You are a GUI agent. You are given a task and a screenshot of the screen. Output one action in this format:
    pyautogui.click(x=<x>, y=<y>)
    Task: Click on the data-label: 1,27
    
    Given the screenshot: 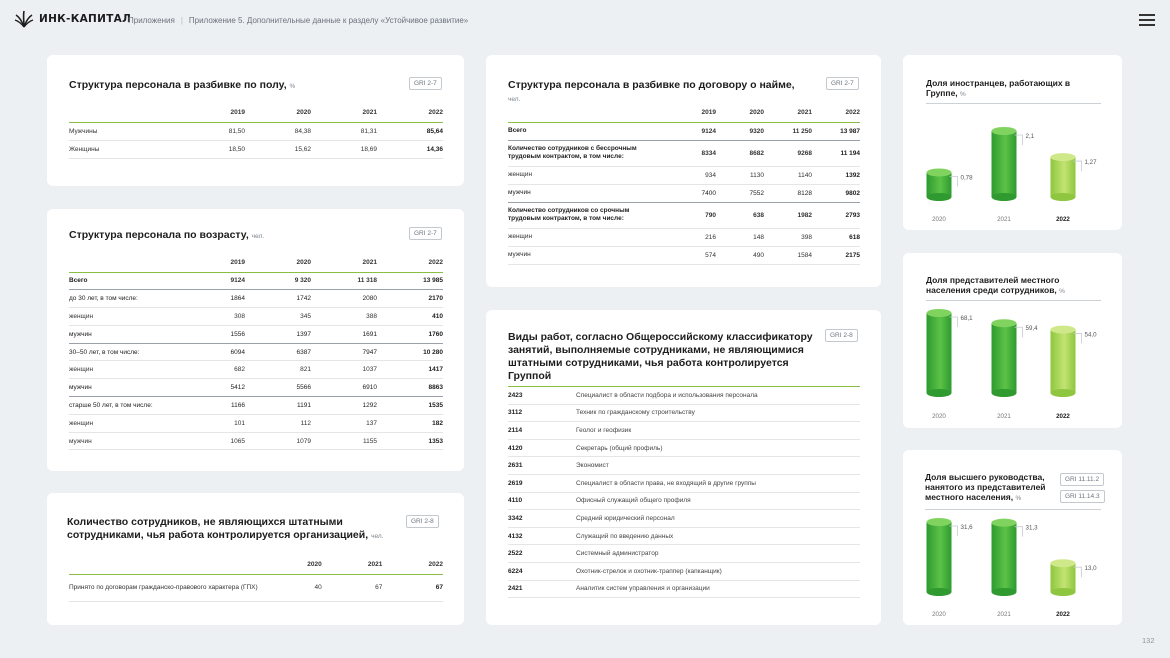 What is the action you would take?
    pyautogui.click(x=1091, y=162)
    